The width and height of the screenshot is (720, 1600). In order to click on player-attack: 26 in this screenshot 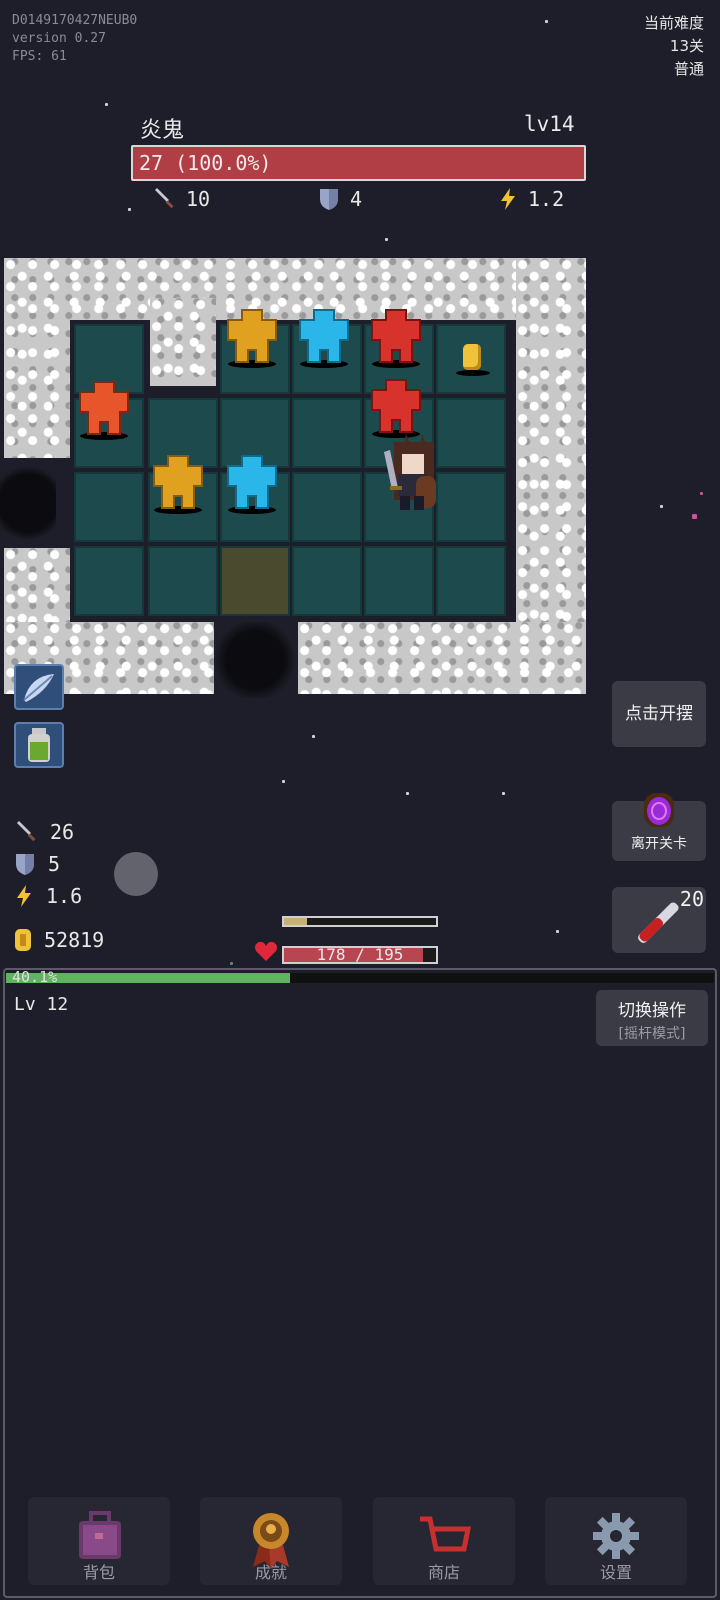, I will do `click(44, 832)`.